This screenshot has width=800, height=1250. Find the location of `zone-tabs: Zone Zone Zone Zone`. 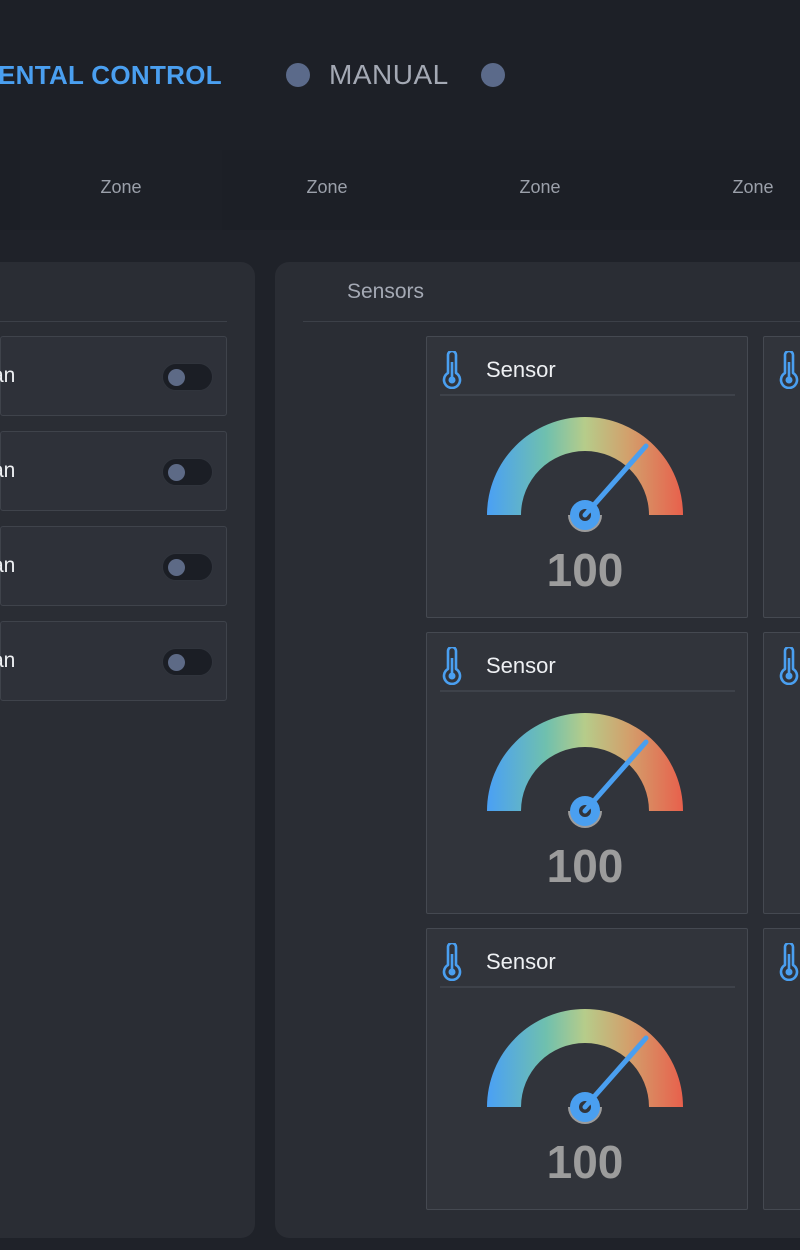

zone-tabs: Zone Zone Zone Zone is located at coordinates (400, 190).